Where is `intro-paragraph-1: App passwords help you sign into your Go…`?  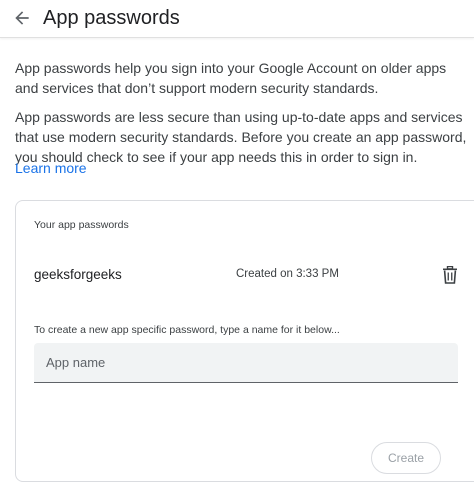
intro-paragraph-1: App passwords help you sign into your Go… is located at coordinates (231, 78).